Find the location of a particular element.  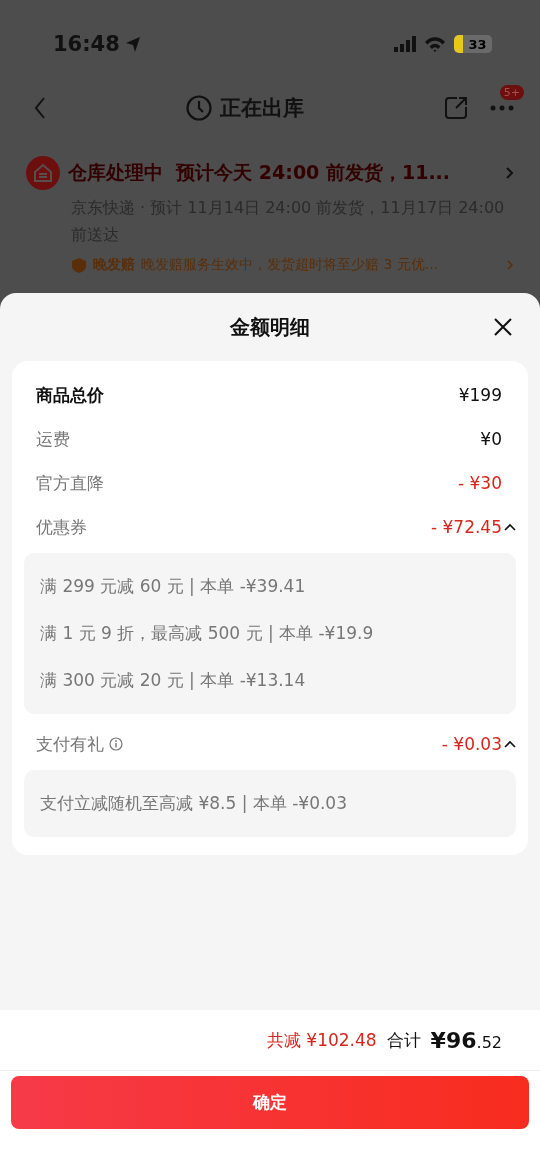

row-amount: - ¥30 is located at coordinates (480, 483).